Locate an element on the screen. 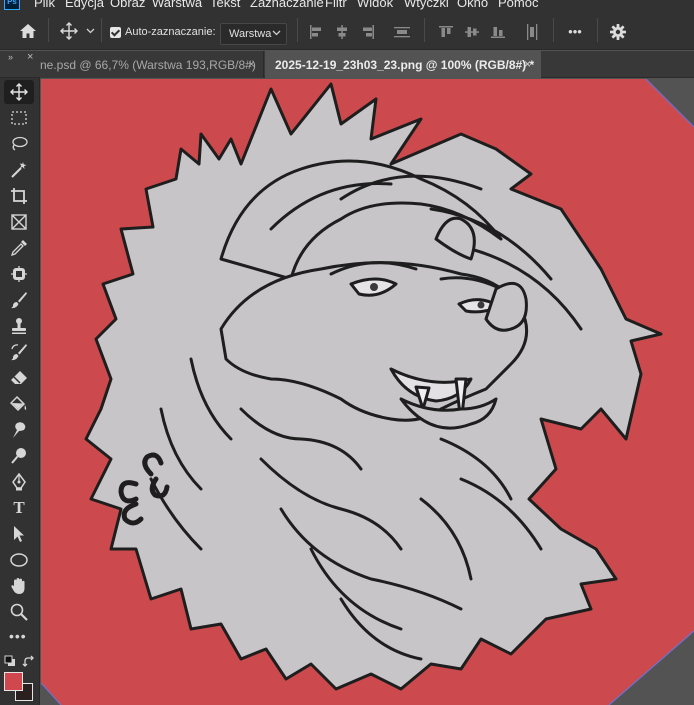  crop-icon is located at coordinates (19, 196).